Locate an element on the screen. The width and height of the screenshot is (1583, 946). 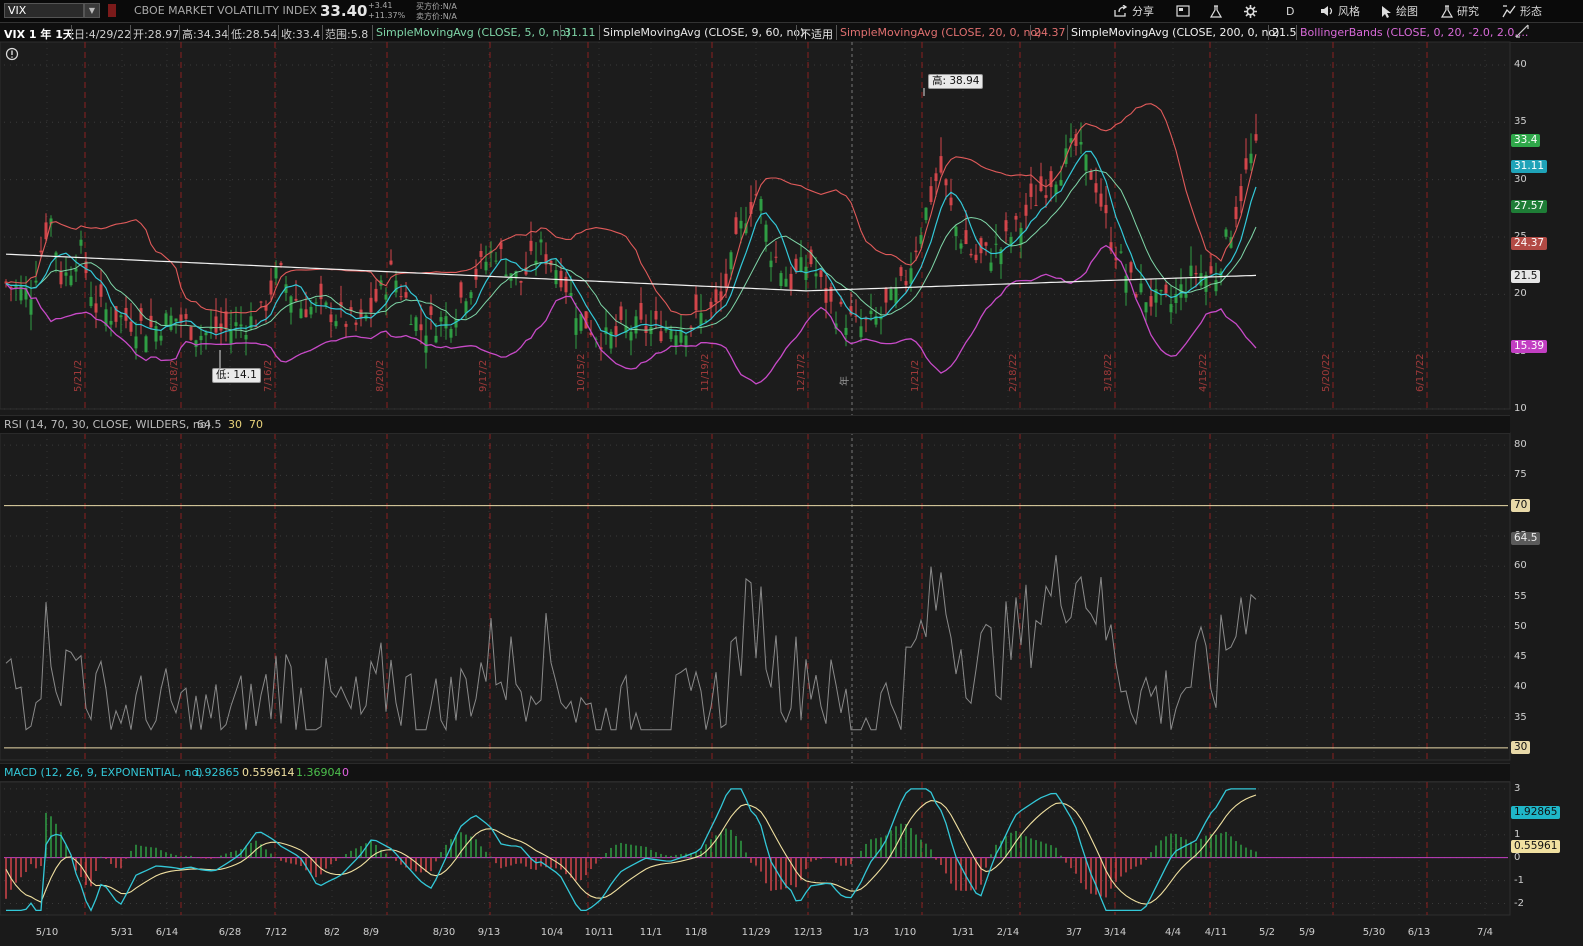
x-axis-date-label: 11/1 is located at coordinates (651, 932).